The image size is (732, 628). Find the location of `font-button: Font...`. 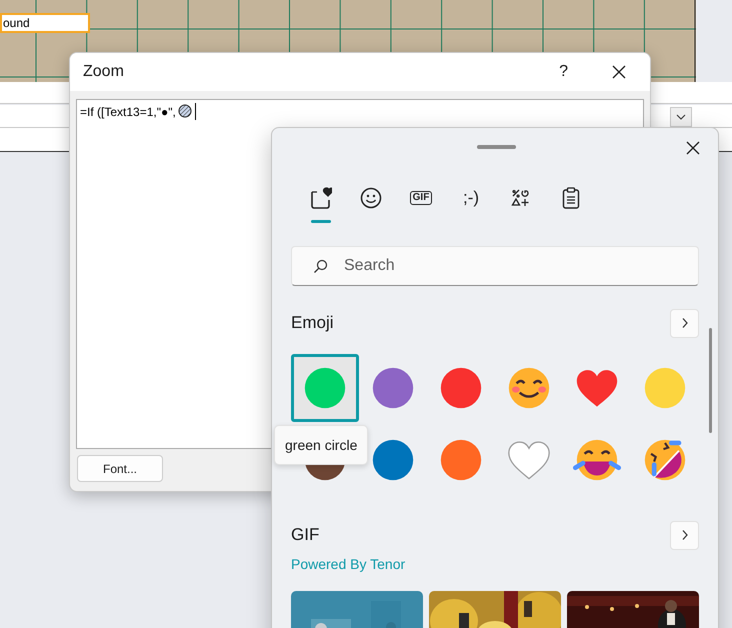

font-button: Font... is located at coordinates (120, 468).